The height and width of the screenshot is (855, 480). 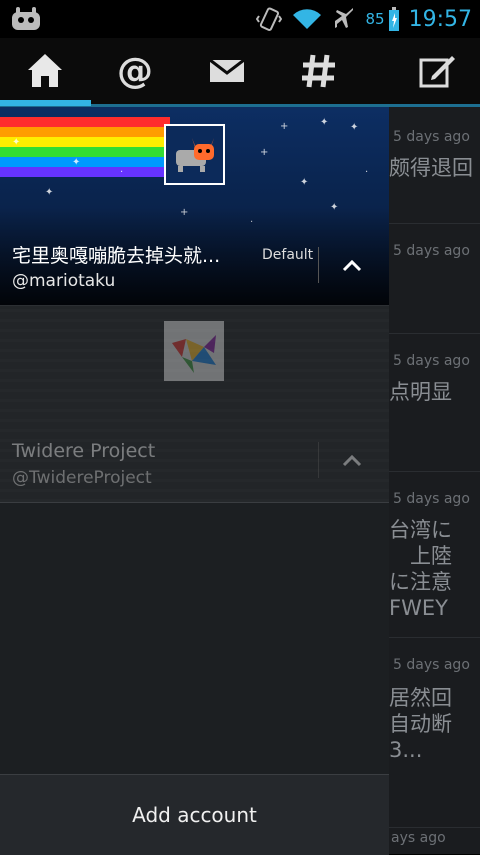 I want to click on nyan-cat-avatar-icon, so click(x=195, y=155).